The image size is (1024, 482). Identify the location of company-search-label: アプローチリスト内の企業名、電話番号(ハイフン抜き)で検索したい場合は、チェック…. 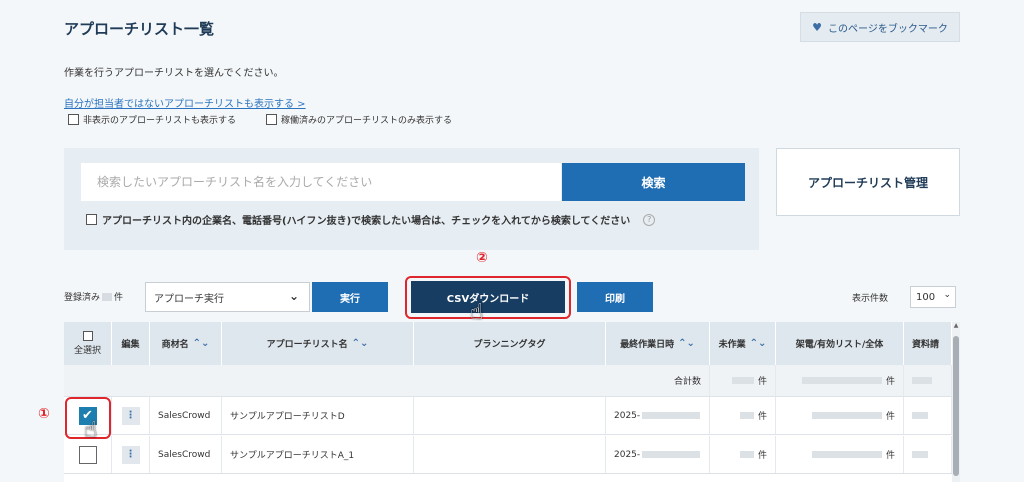
(366, 221).